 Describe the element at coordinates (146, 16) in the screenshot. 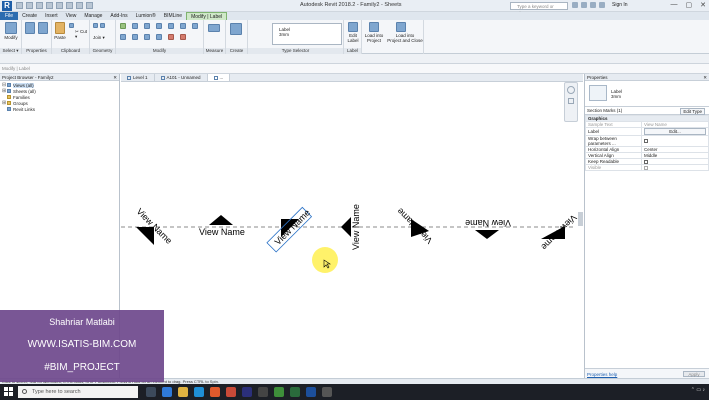

I see `tab-lumion: Lumion®` at that location.